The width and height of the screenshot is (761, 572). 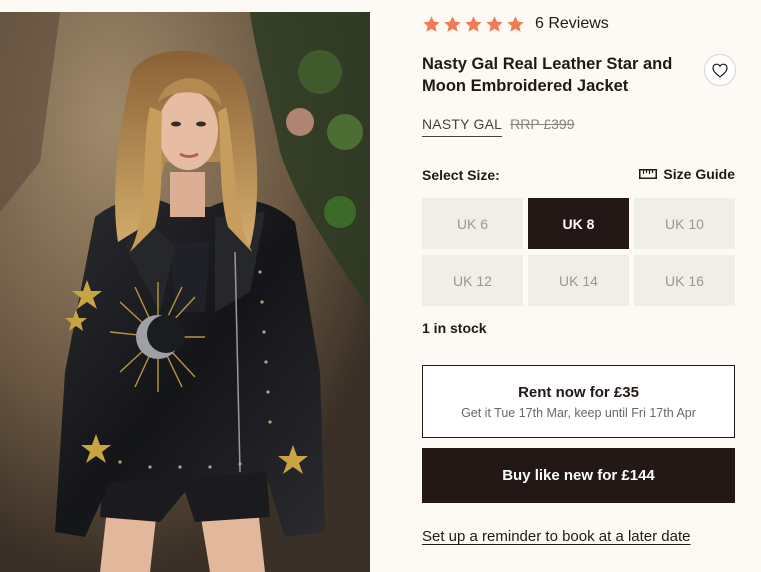 What do you see at coordinates (578, 475) in the screenshot?
I see `buy-button: Buy like new for £144` at bounding box center [578, 475].